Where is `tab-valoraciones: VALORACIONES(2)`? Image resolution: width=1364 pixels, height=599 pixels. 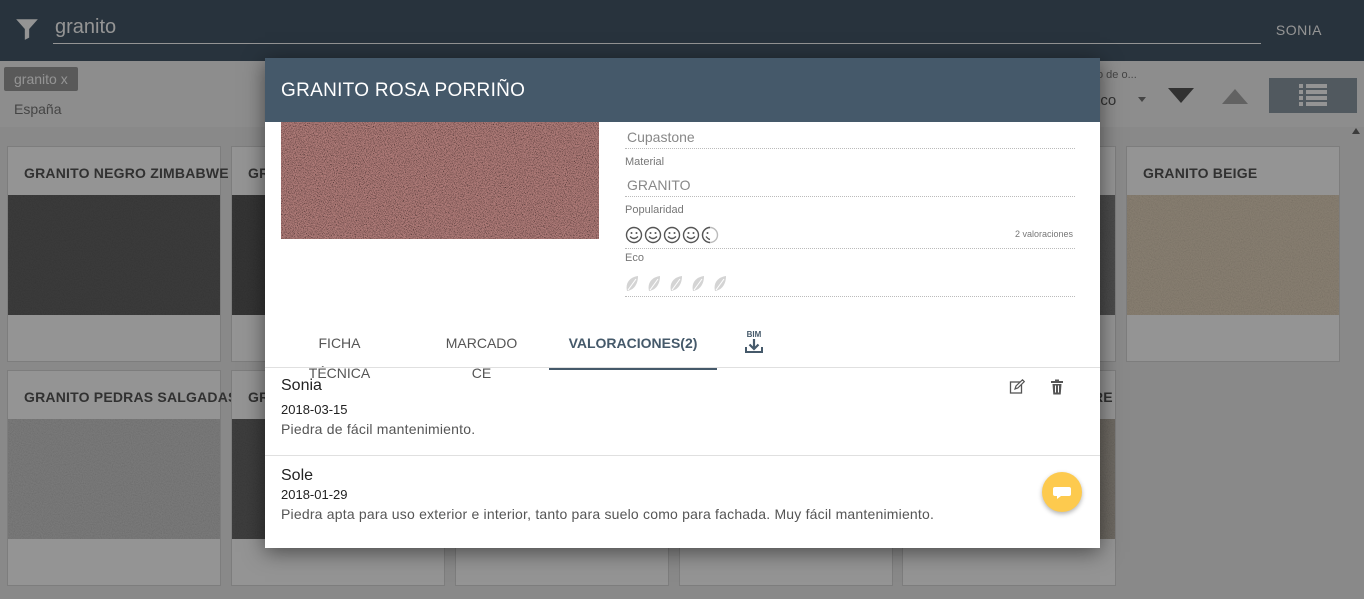 tab-valoraciones: VALORACIONES(2) is located at coordinates (633, 349).